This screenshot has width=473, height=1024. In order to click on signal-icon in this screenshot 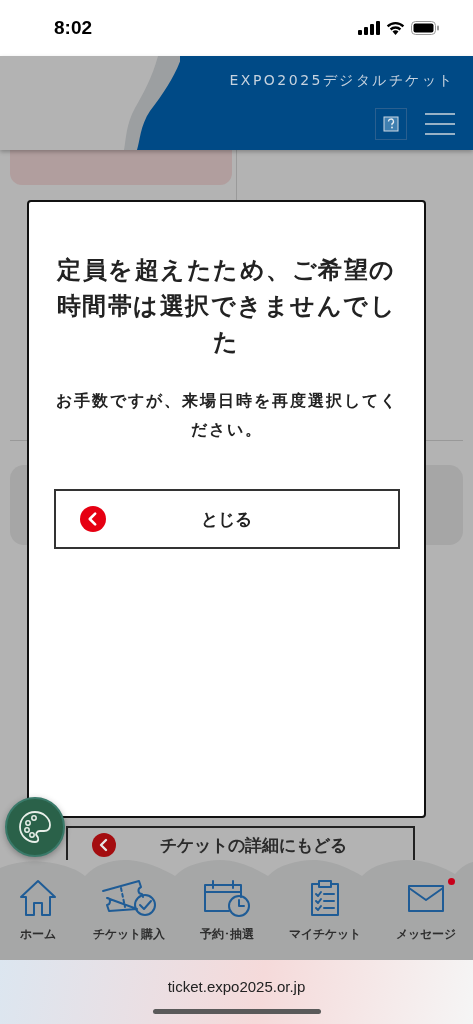, I will do `click(369, 28)`.